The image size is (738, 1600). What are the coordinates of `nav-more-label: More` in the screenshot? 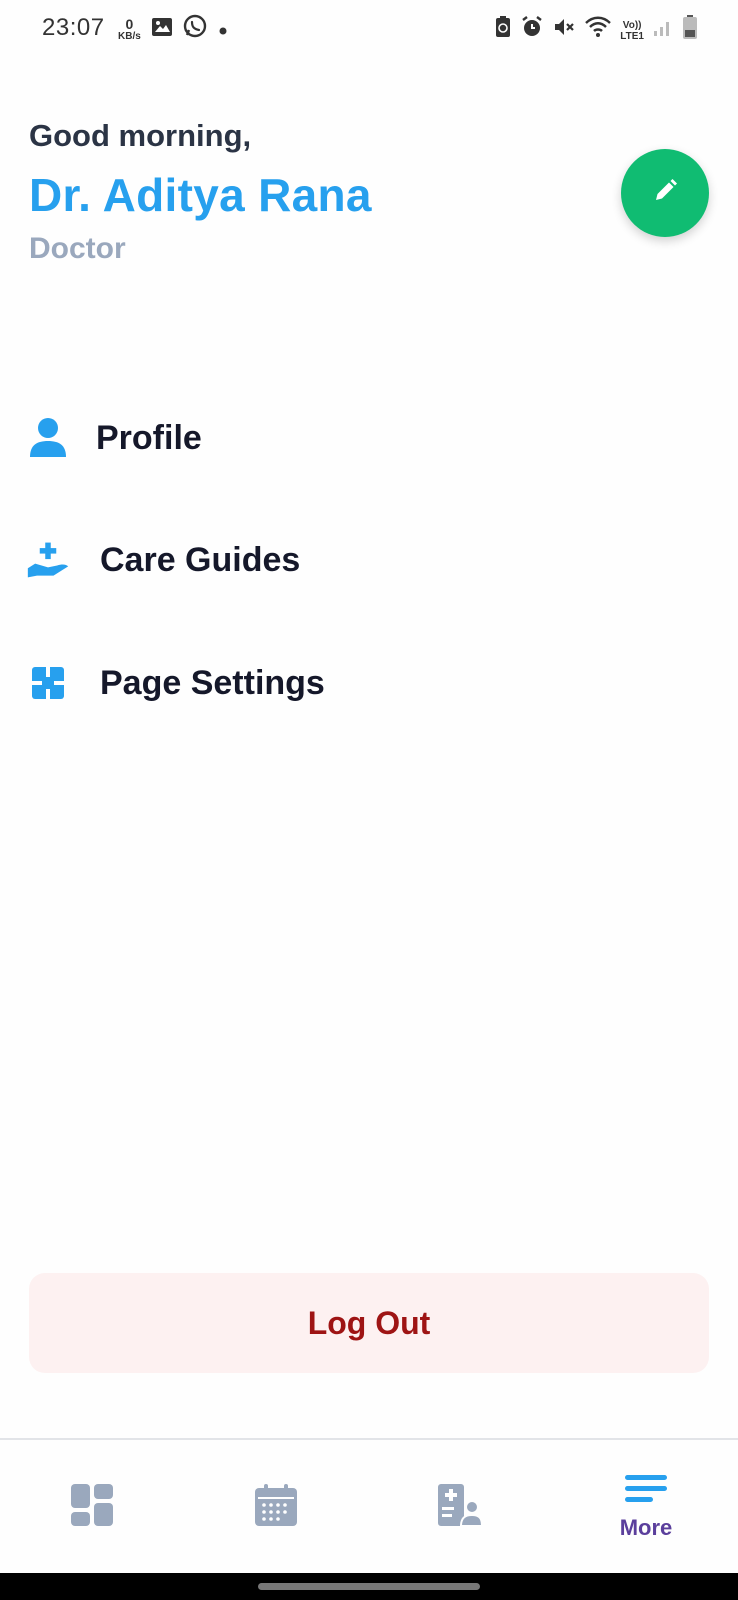 It's located at (646, 1527).